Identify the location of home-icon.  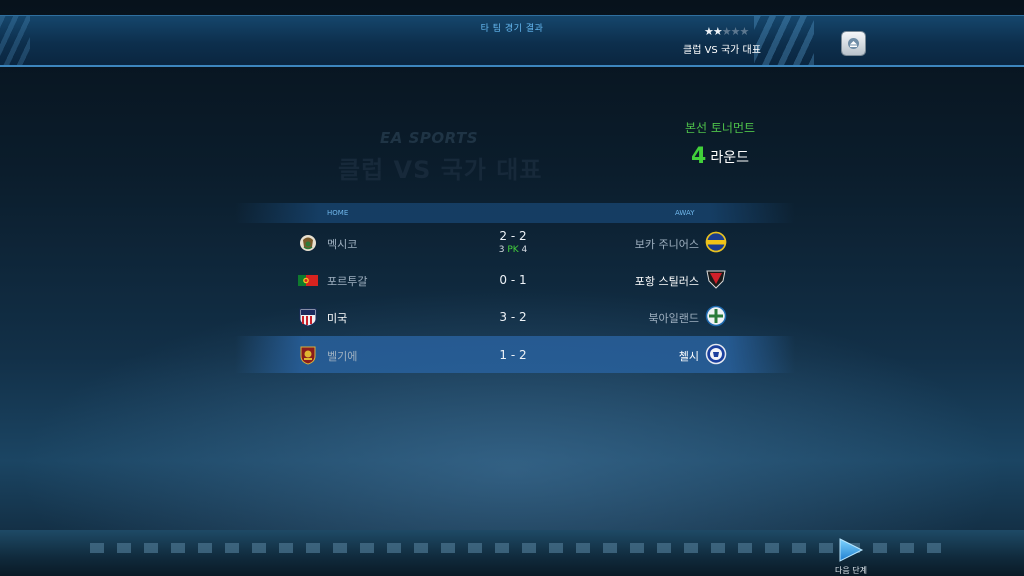
(853, 43).